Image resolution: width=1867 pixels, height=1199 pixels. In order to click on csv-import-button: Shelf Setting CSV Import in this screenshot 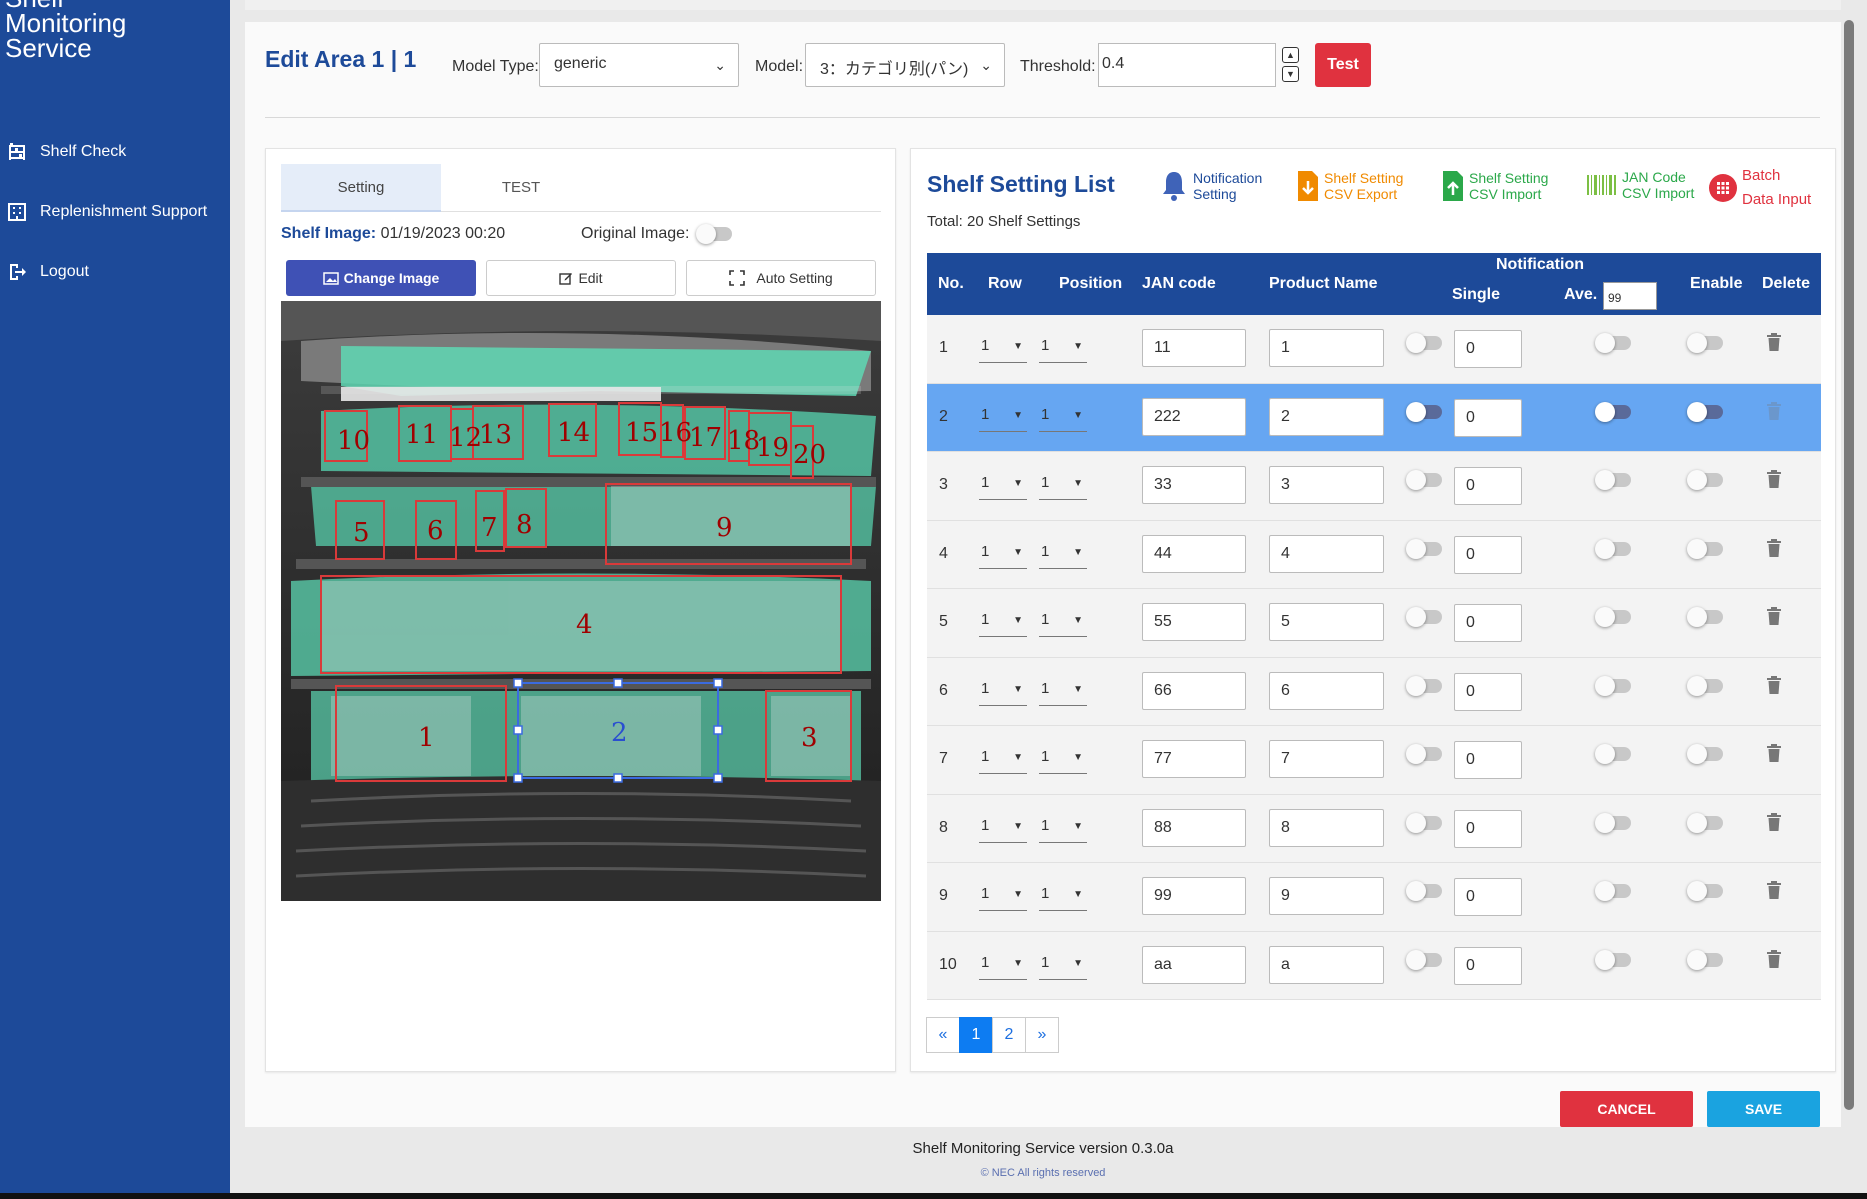, I will do `click(1494, 186)`.